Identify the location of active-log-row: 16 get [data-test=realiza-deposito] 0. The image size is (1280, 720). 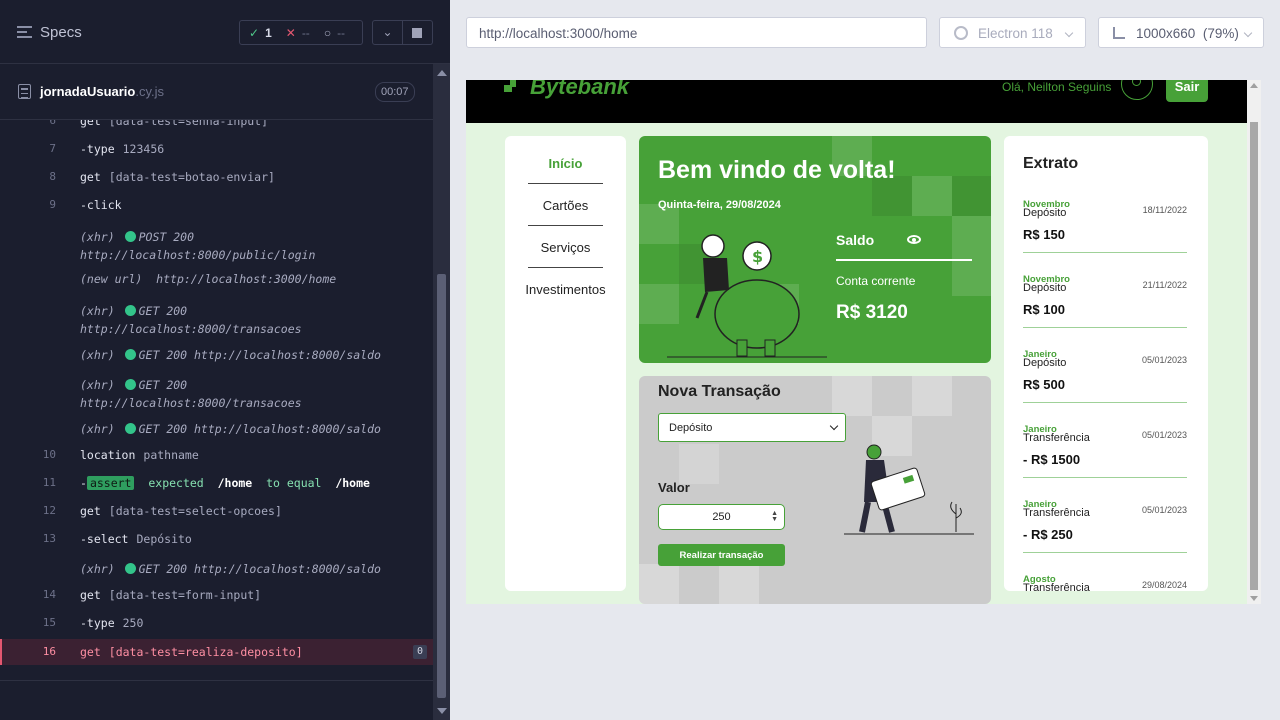
(216, 652).